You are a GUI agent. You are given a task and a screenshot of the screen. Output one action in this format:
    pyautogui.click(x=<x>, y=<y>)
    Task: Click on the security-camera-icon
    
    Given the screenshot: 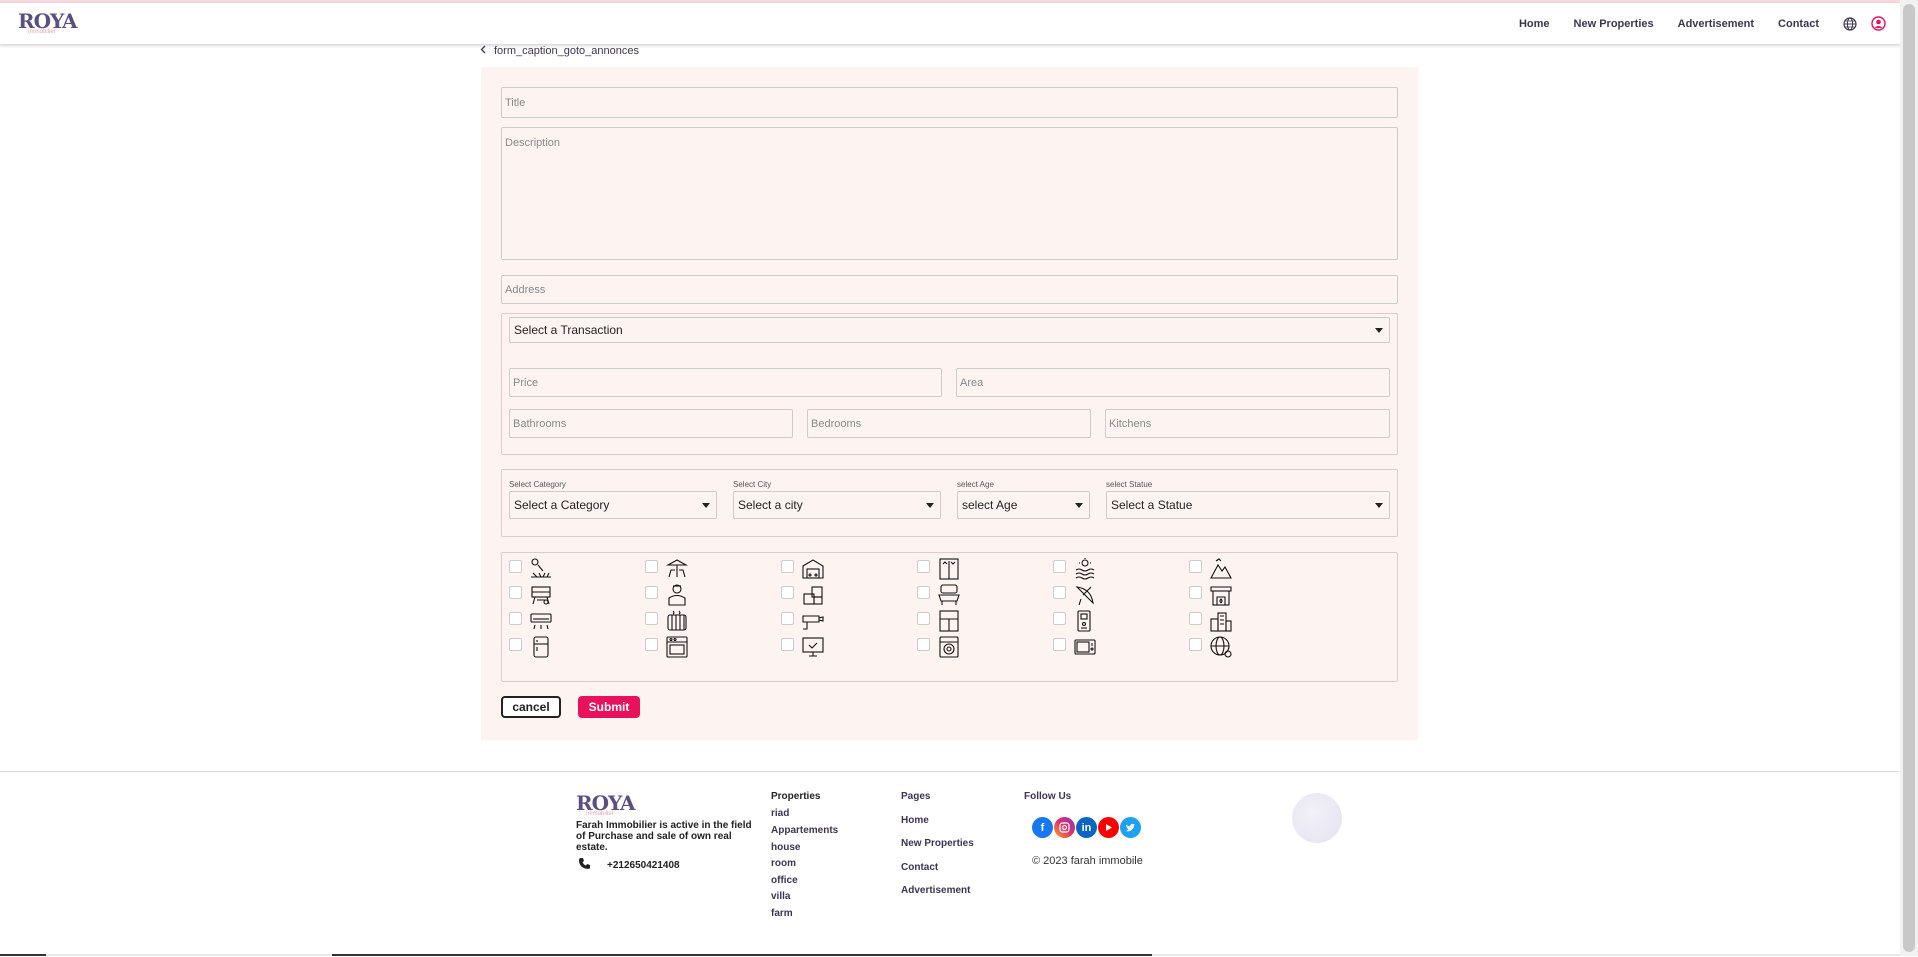 What is the action you would take?
    pyautogui.click(x=813, y=623)
    